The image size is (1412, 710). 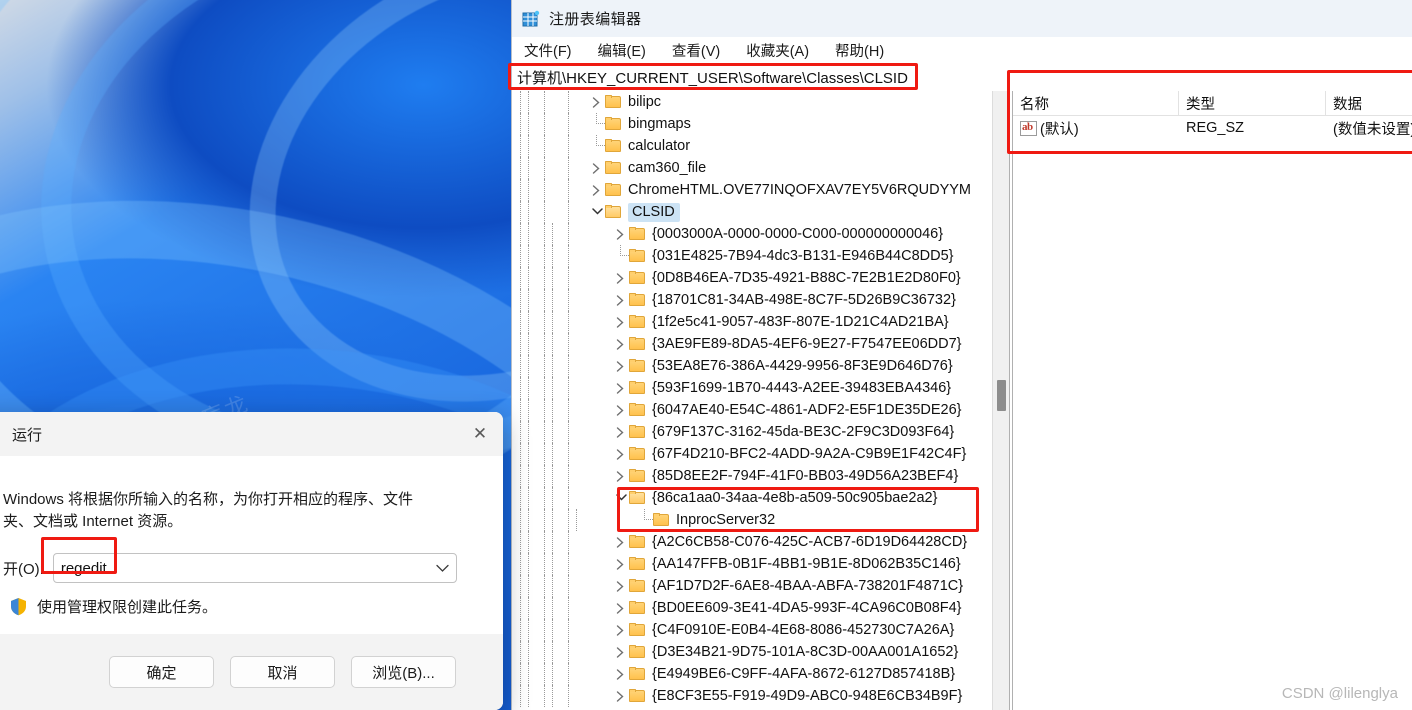 I want to click on tree-item: {031E4825-7B94-4dc3-B131-E946B44C8DD5}, so click(x=752, y=256).